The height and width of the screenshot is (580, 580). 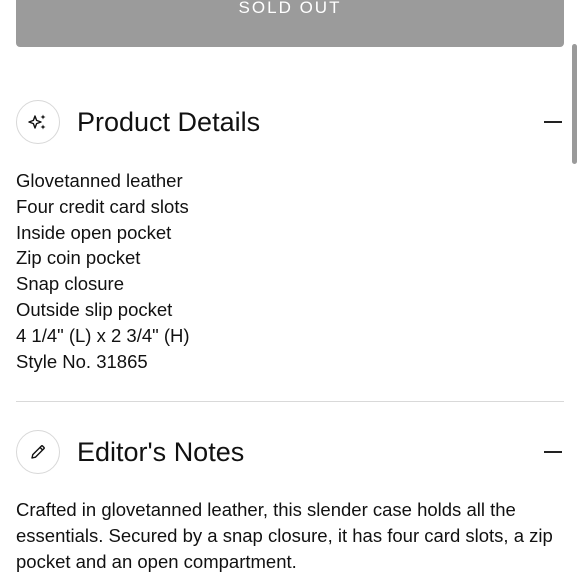 What do you see at coordinates (38, 122) in the screenshot?
I see `sparkles-icon` at bounding box center [38, 122].